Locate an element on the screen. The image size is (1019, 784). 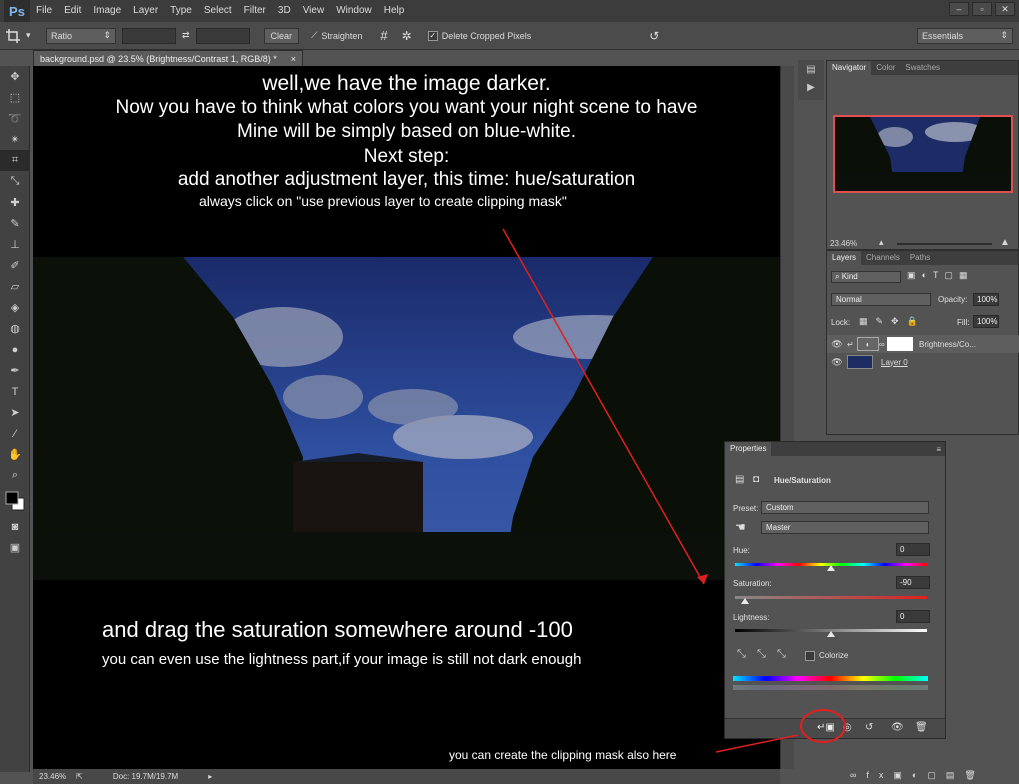
saturation-slider is located at coordinates (831, 597).